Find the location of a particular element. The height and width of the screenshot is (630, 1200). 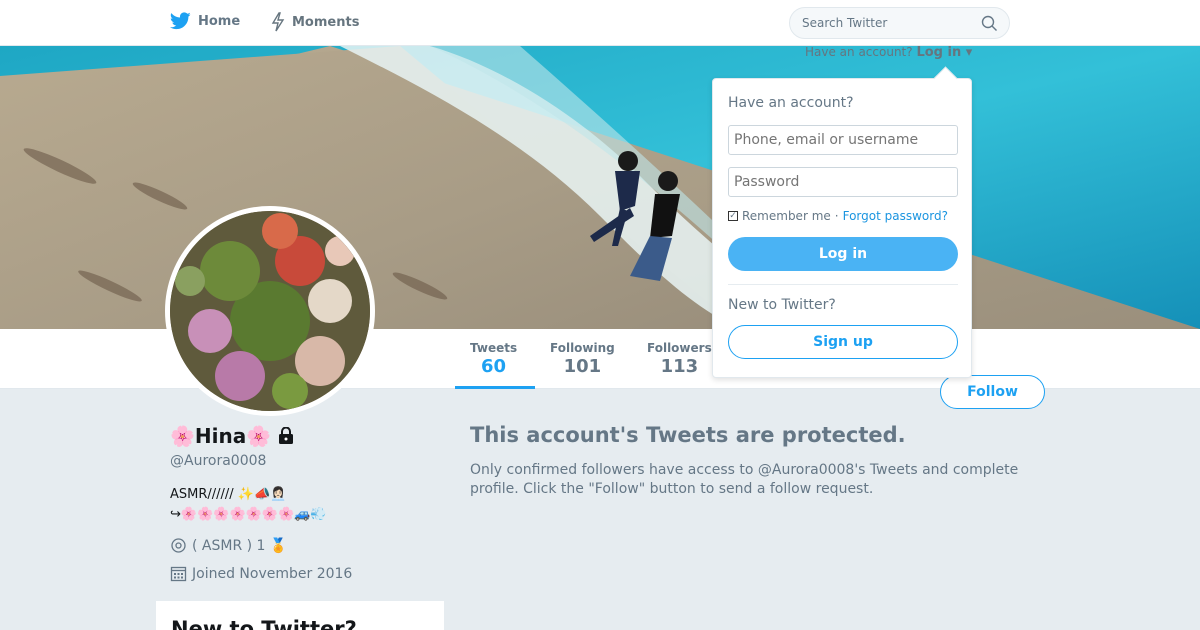

search-placeholder: Search Twitter is located at coordinates (845, 23).